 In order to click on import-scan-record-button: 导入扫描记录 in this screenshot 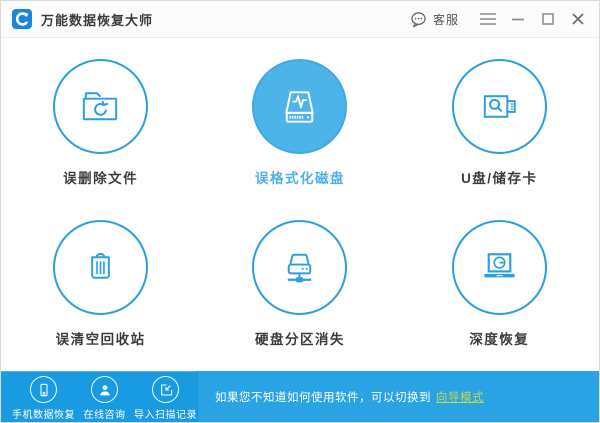, I will do `click(165, 399)`.